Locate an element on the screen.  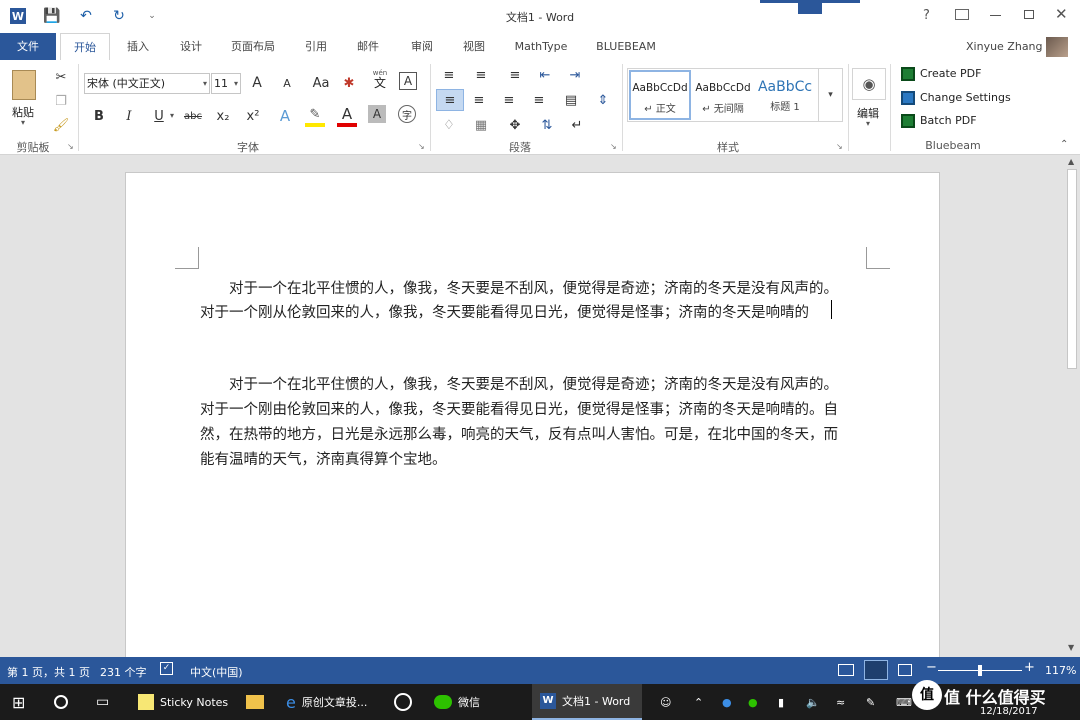
tab-view: 视图 is located at coordinates (474, 46).